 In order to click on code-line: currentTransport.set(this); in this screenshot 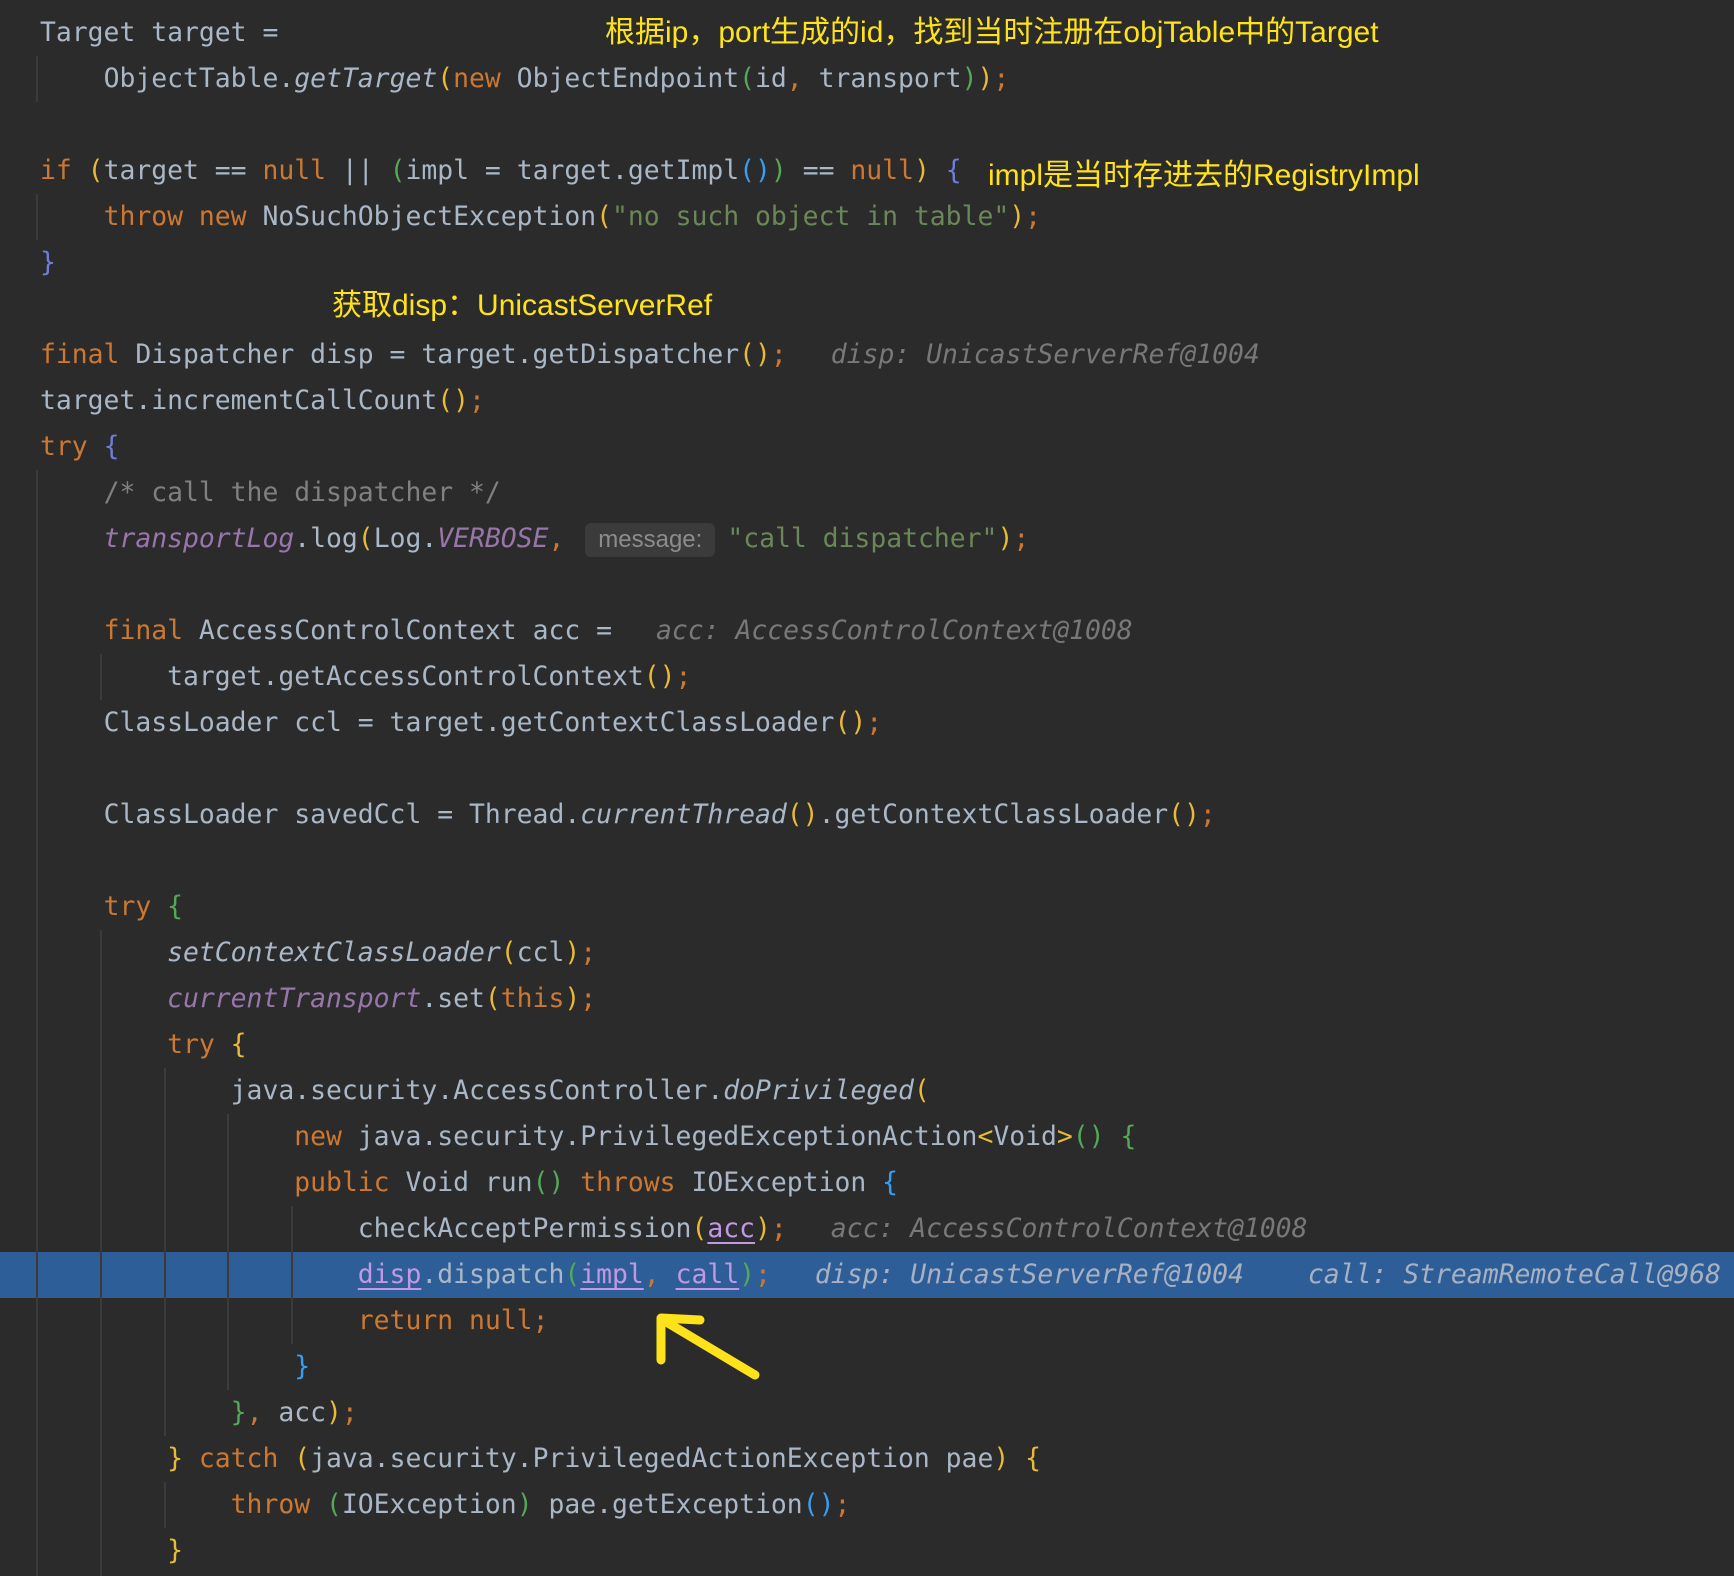, I will do `click(867, 999)`.